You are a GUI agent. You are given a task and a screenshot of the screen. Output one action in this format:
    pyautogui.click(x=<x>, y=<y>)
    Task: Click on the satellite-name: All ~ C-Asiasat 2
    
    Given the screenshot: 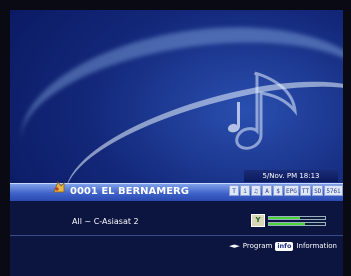 What is the action you would take?
    pyautogui.click(x=105, y=221)
    